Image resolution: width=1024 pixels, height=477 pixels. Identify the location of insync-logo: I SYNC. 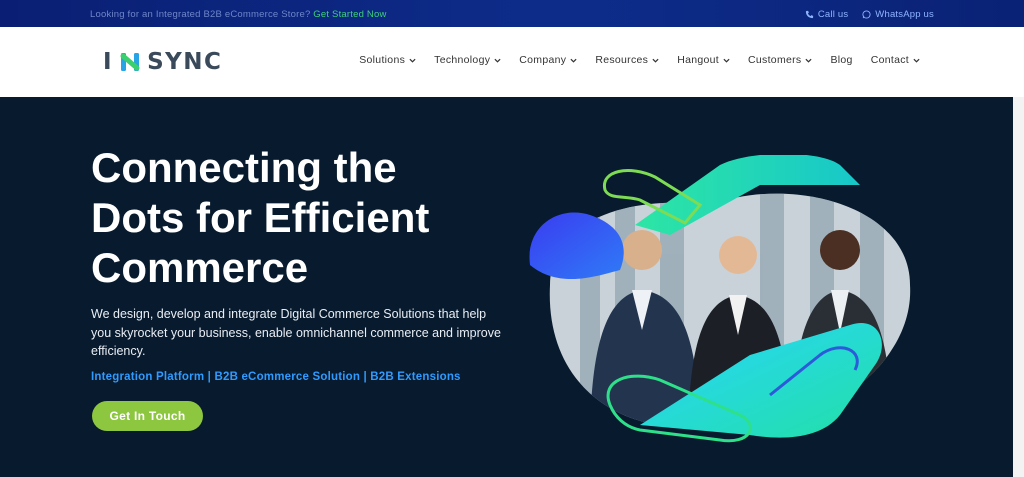
(162, 62).